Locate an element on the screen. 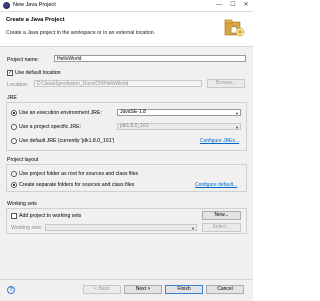  maximize-icon: ☐ is located at coordinates (233, 5).